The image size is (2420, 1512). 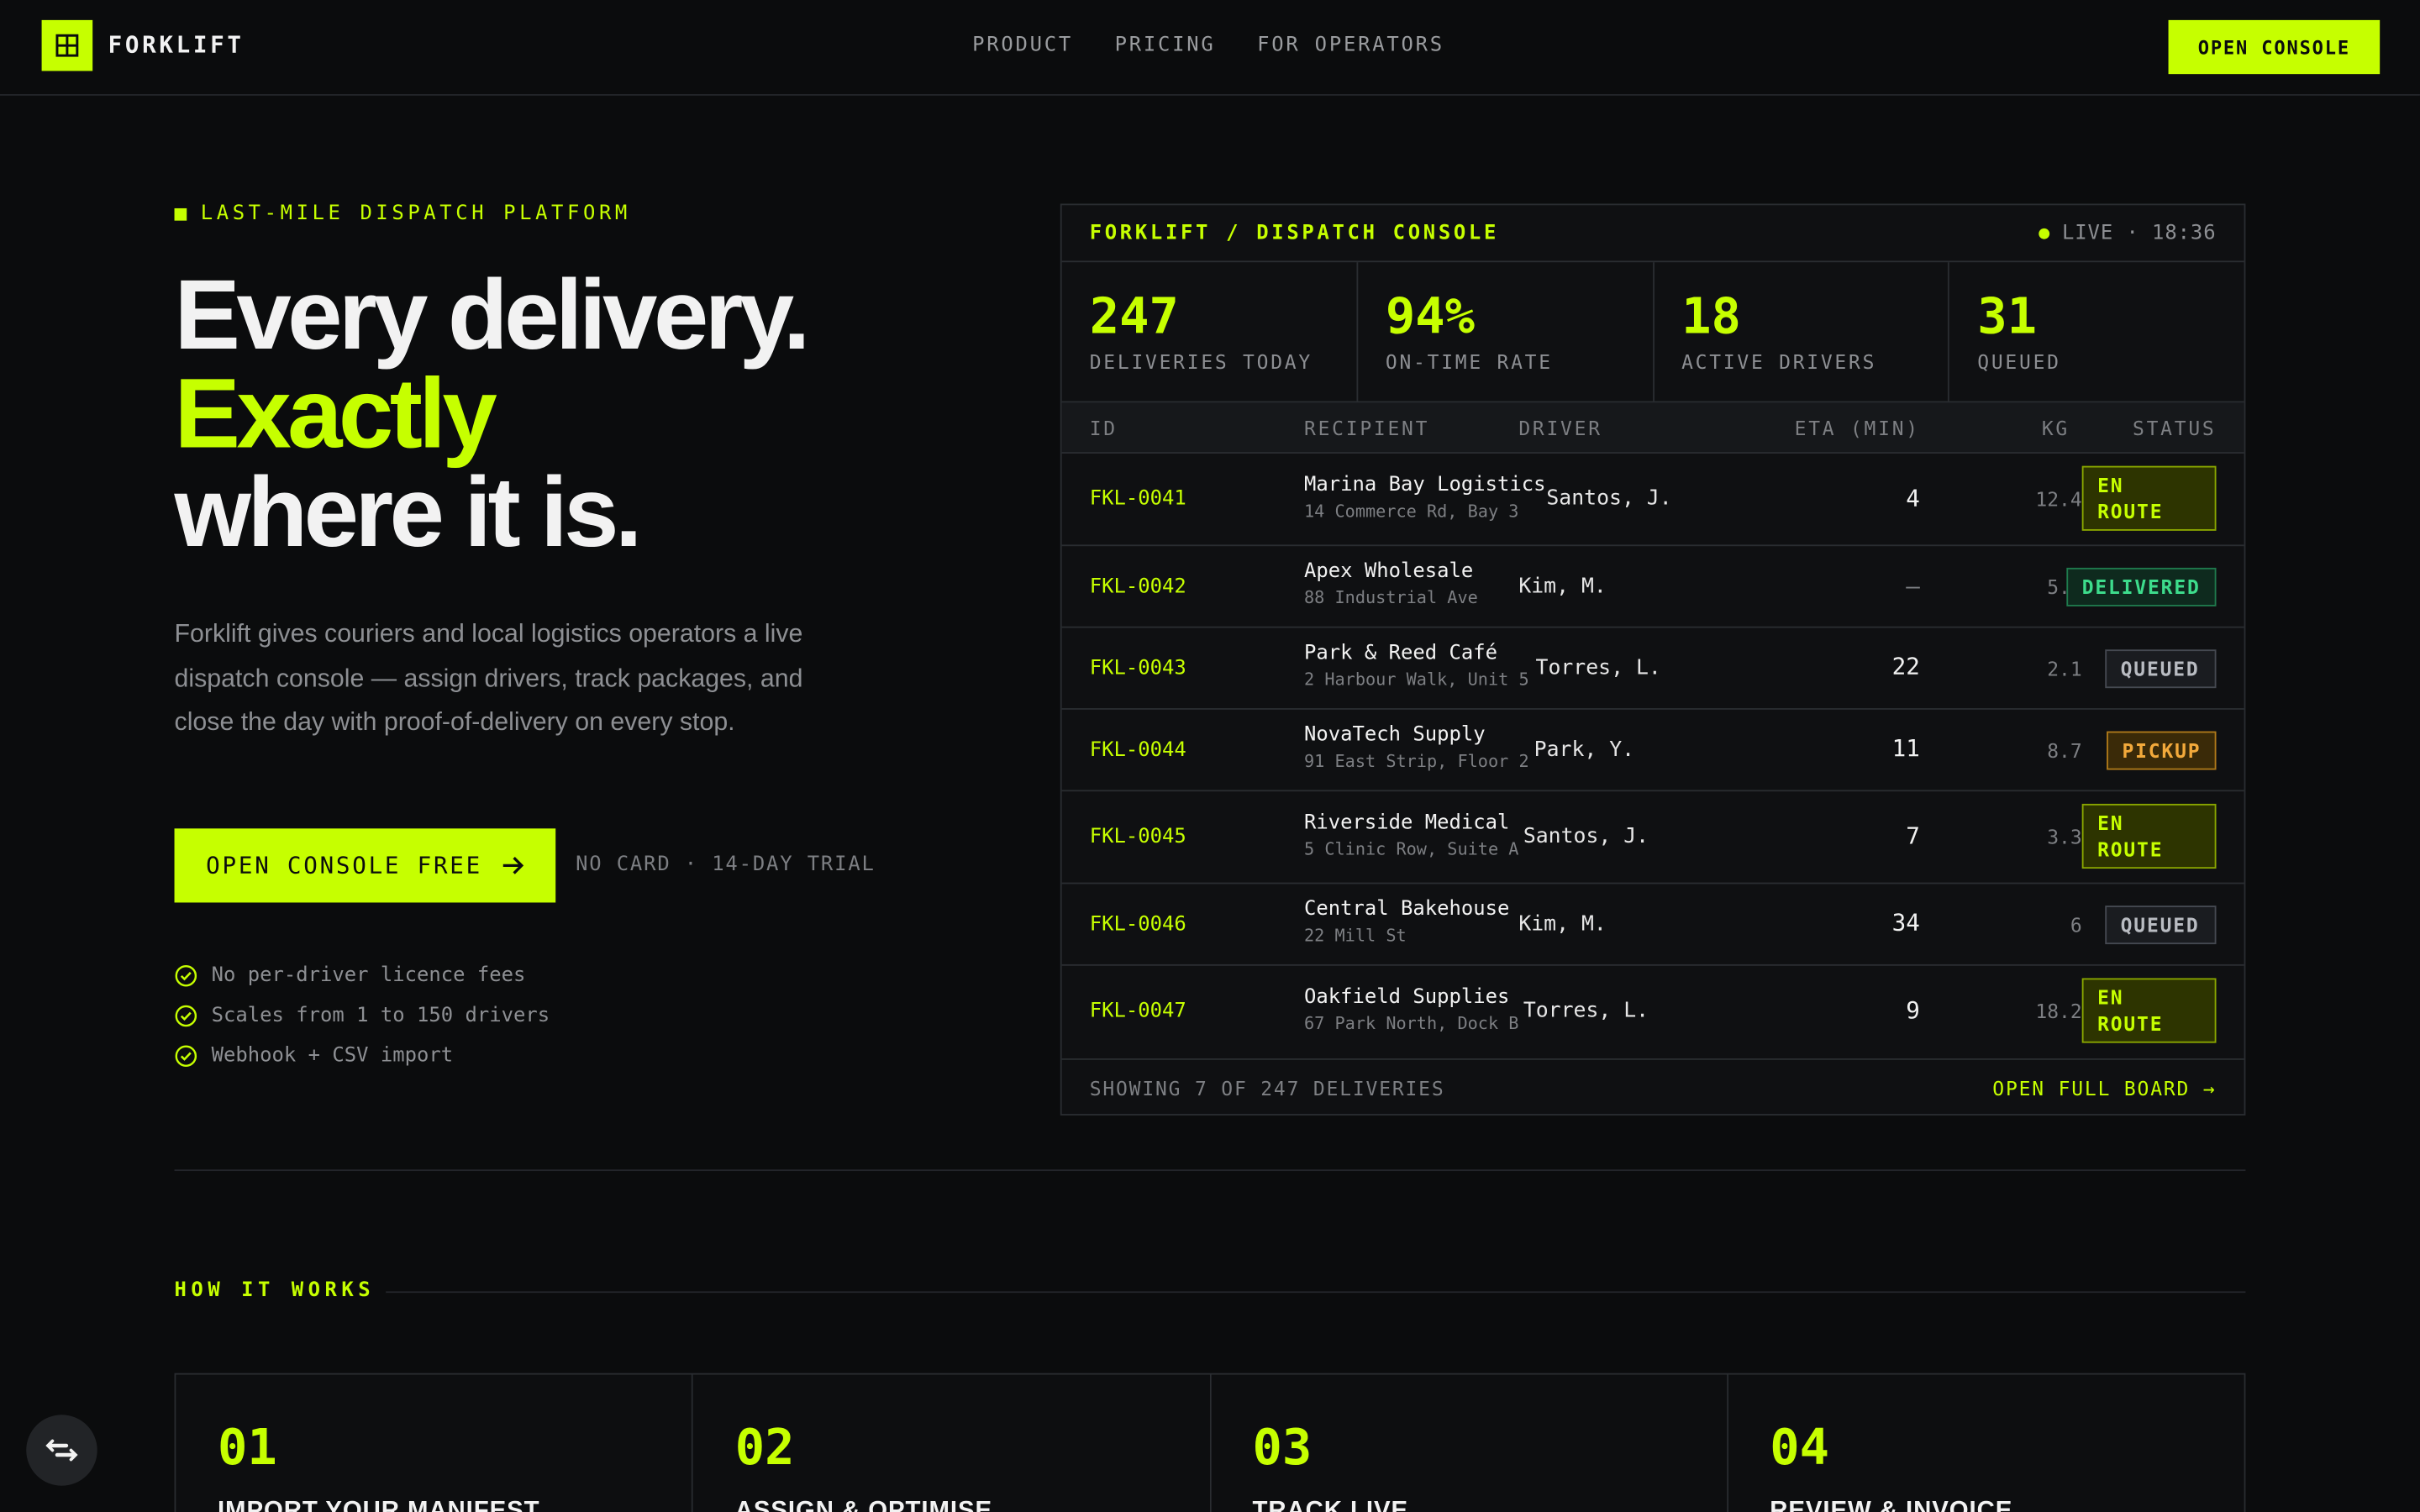 What do you see at coordinates (493, 314) in the screenshot?
I see `headline-line-1: Every delivery.` at bounding box center [493, 314].